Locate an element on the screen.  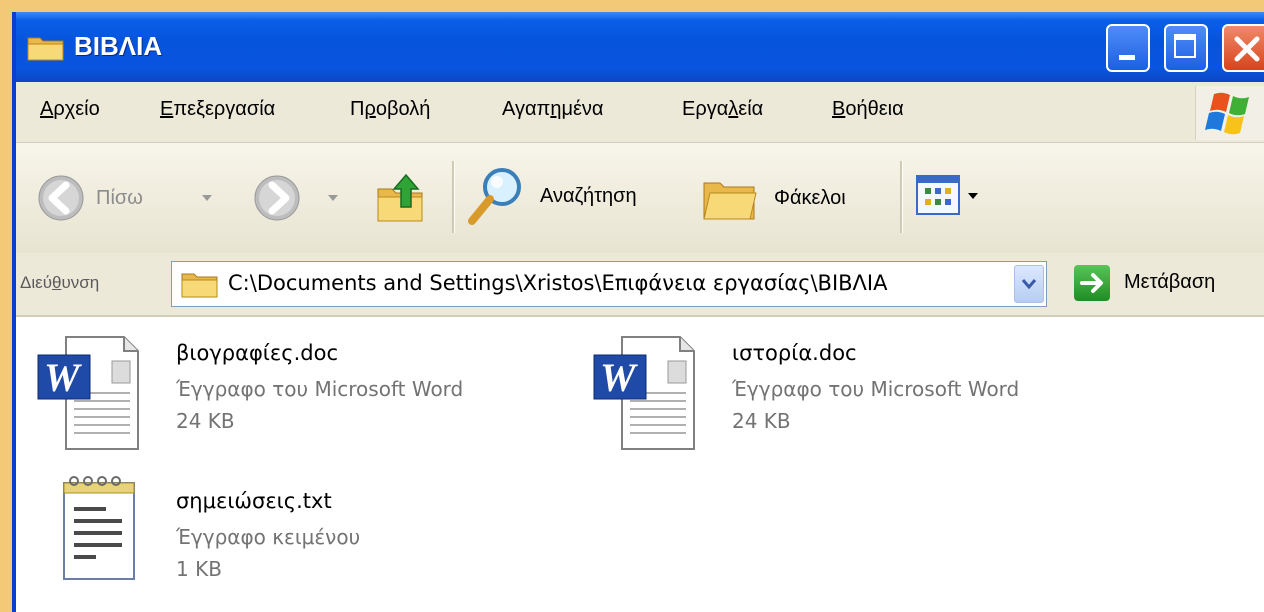
menu-help-rest: οήθεια is located at coordinates (874, 109).